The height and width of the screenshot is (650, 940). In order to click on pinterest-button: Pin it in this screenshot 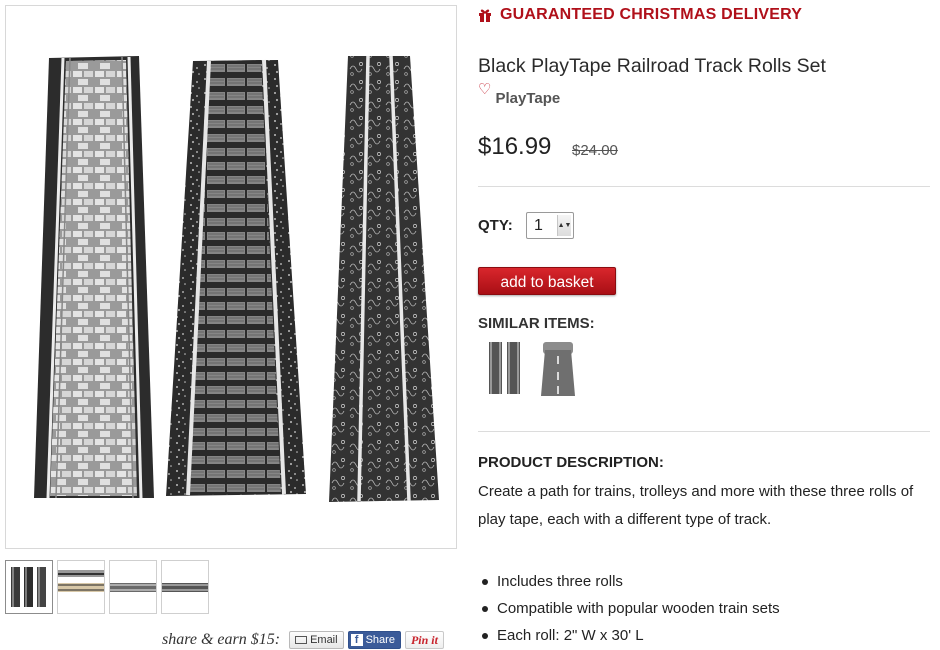, I will do `click(424, 640)`.